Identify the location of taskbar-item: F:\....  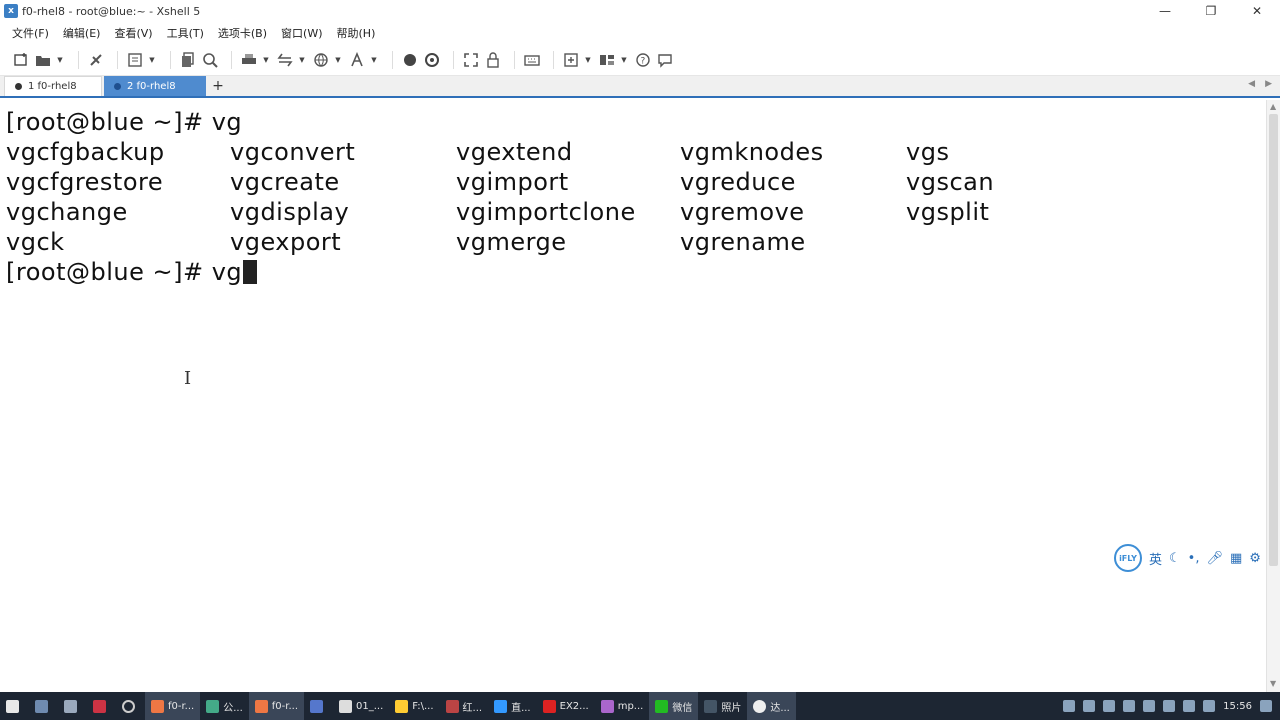
(414, 706).